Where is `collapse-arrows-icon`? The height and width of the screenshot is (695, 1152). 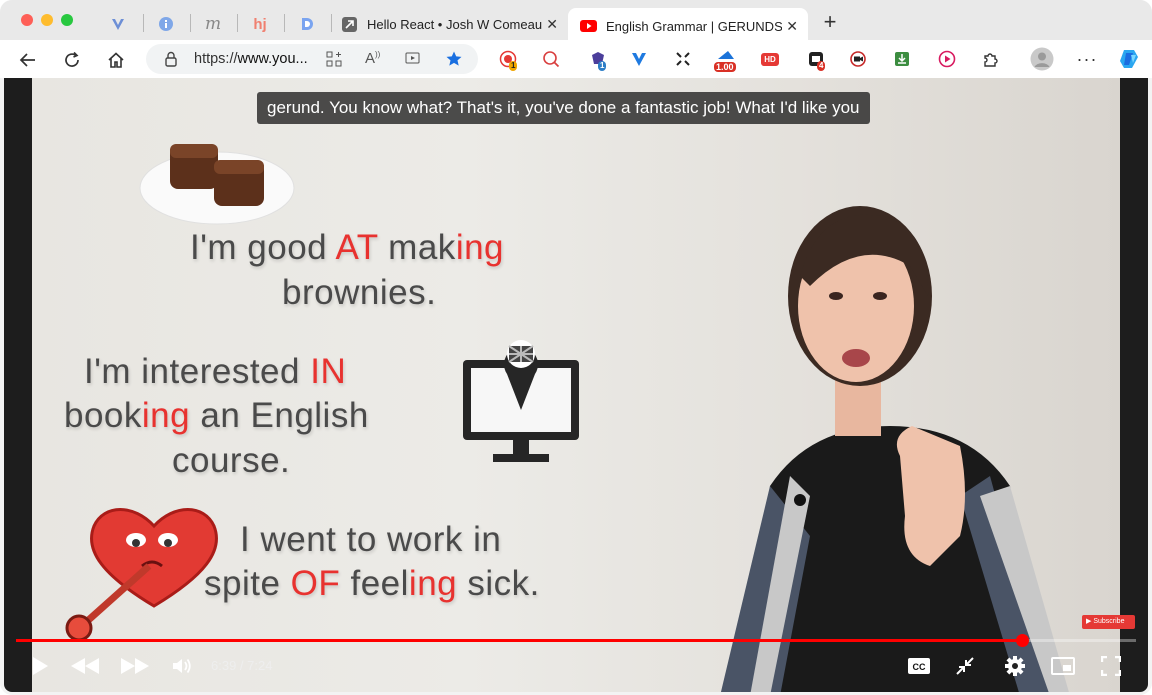
collapse-arrows-icon is located at coordinates (965, 666).